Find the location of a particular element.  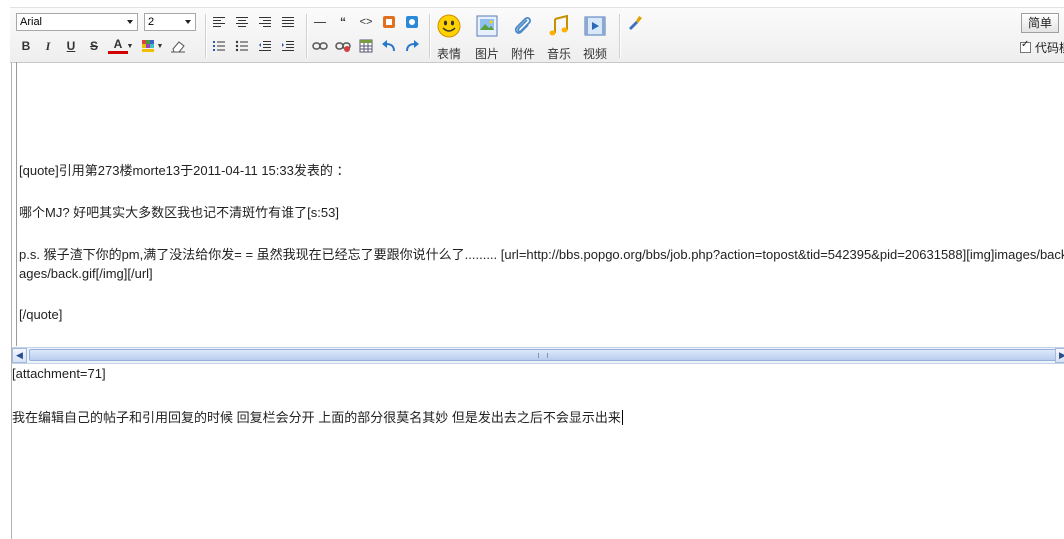

paint-brush-icon is located at coordinates (635, 23).